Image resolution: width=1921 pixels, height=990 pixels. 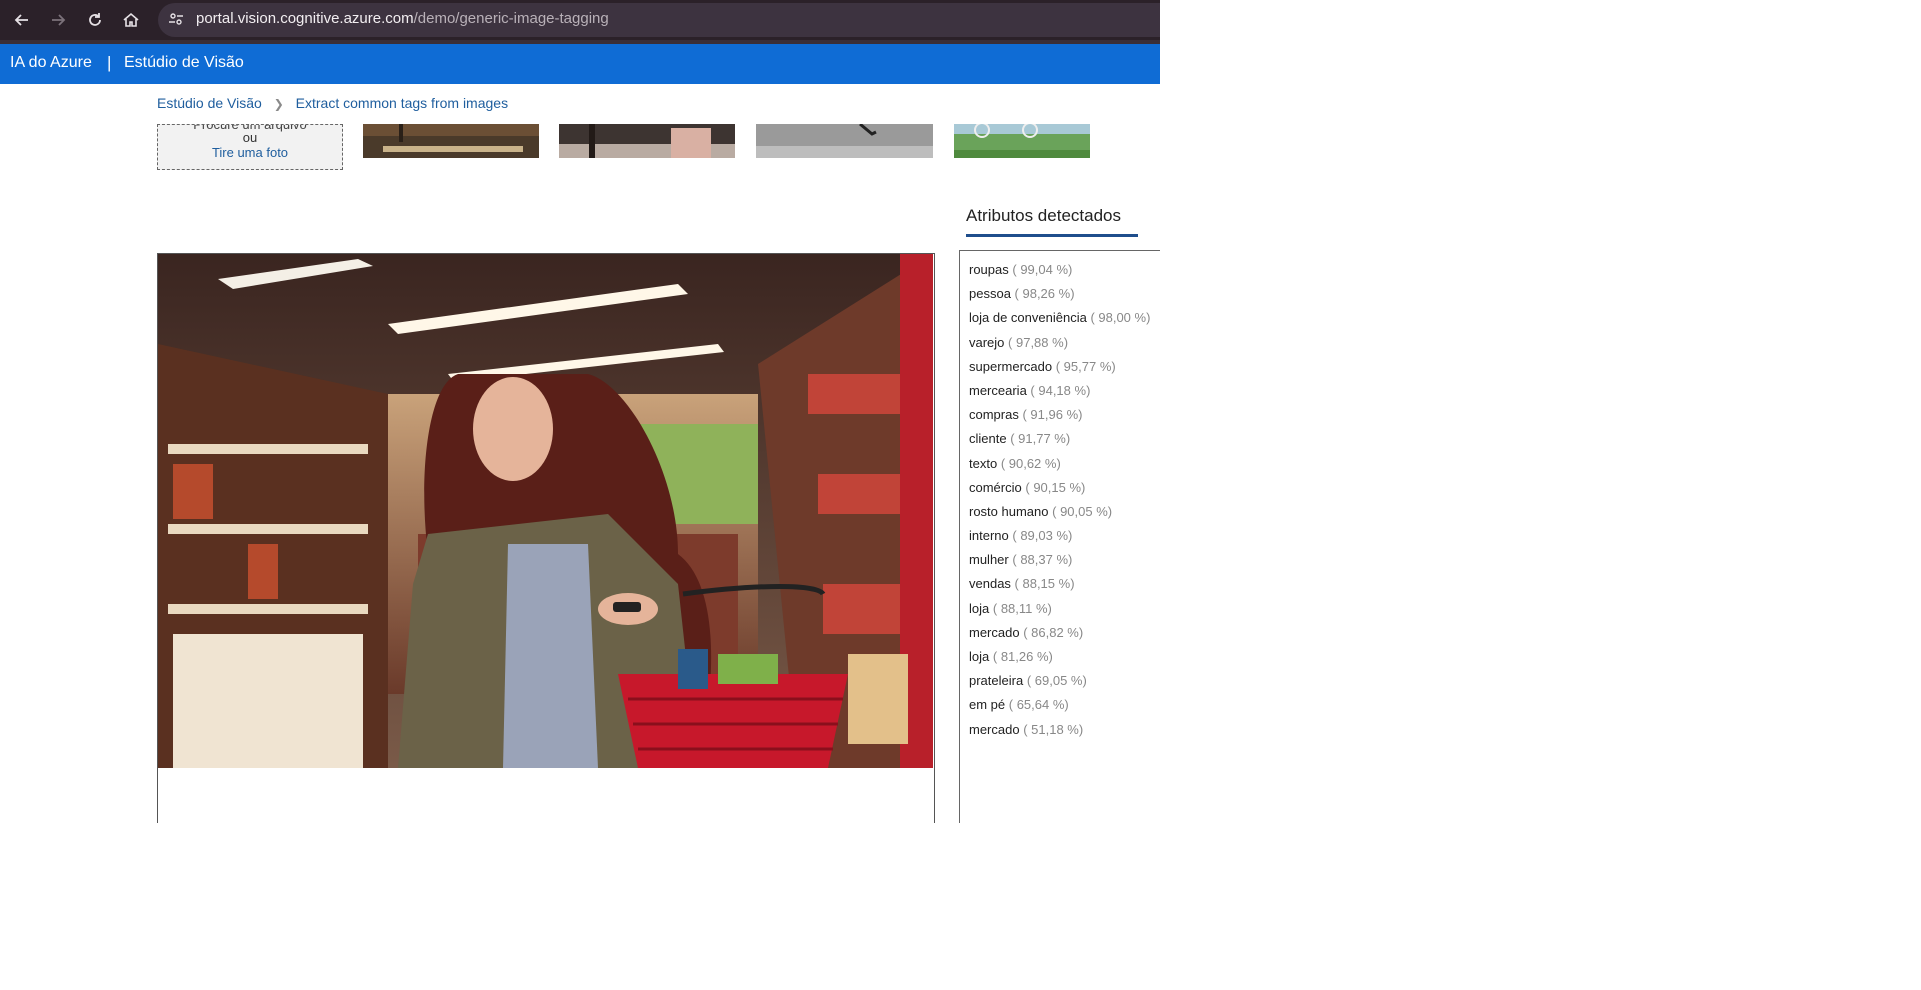 I want to click on list-item: vendas ( 88,15 %), so click(x=1022, y=584).